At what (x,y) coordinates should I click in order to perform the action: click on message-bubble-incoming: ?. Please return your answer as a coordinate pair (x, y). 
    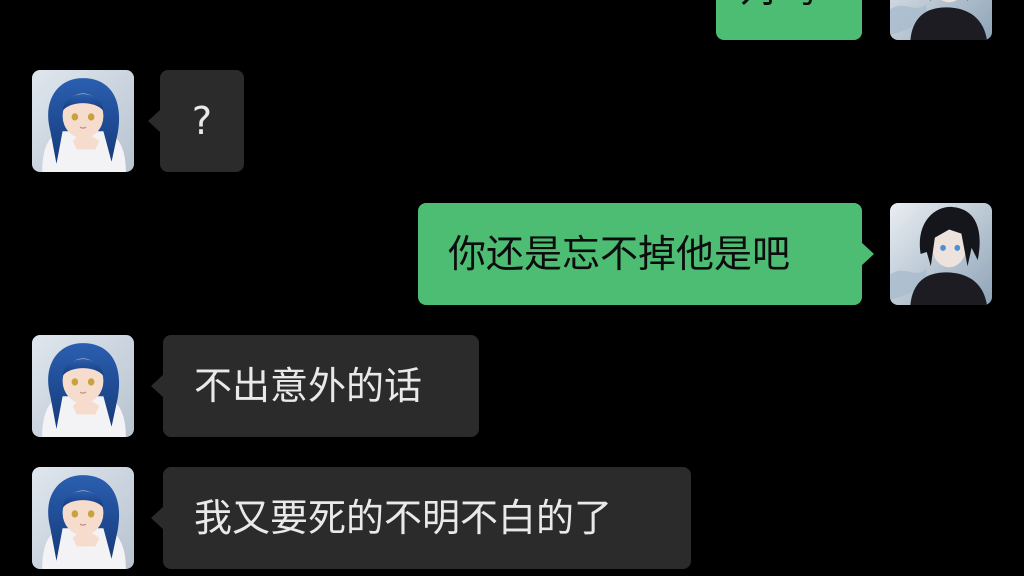
    Looking at the image, I should click on (196, 121).